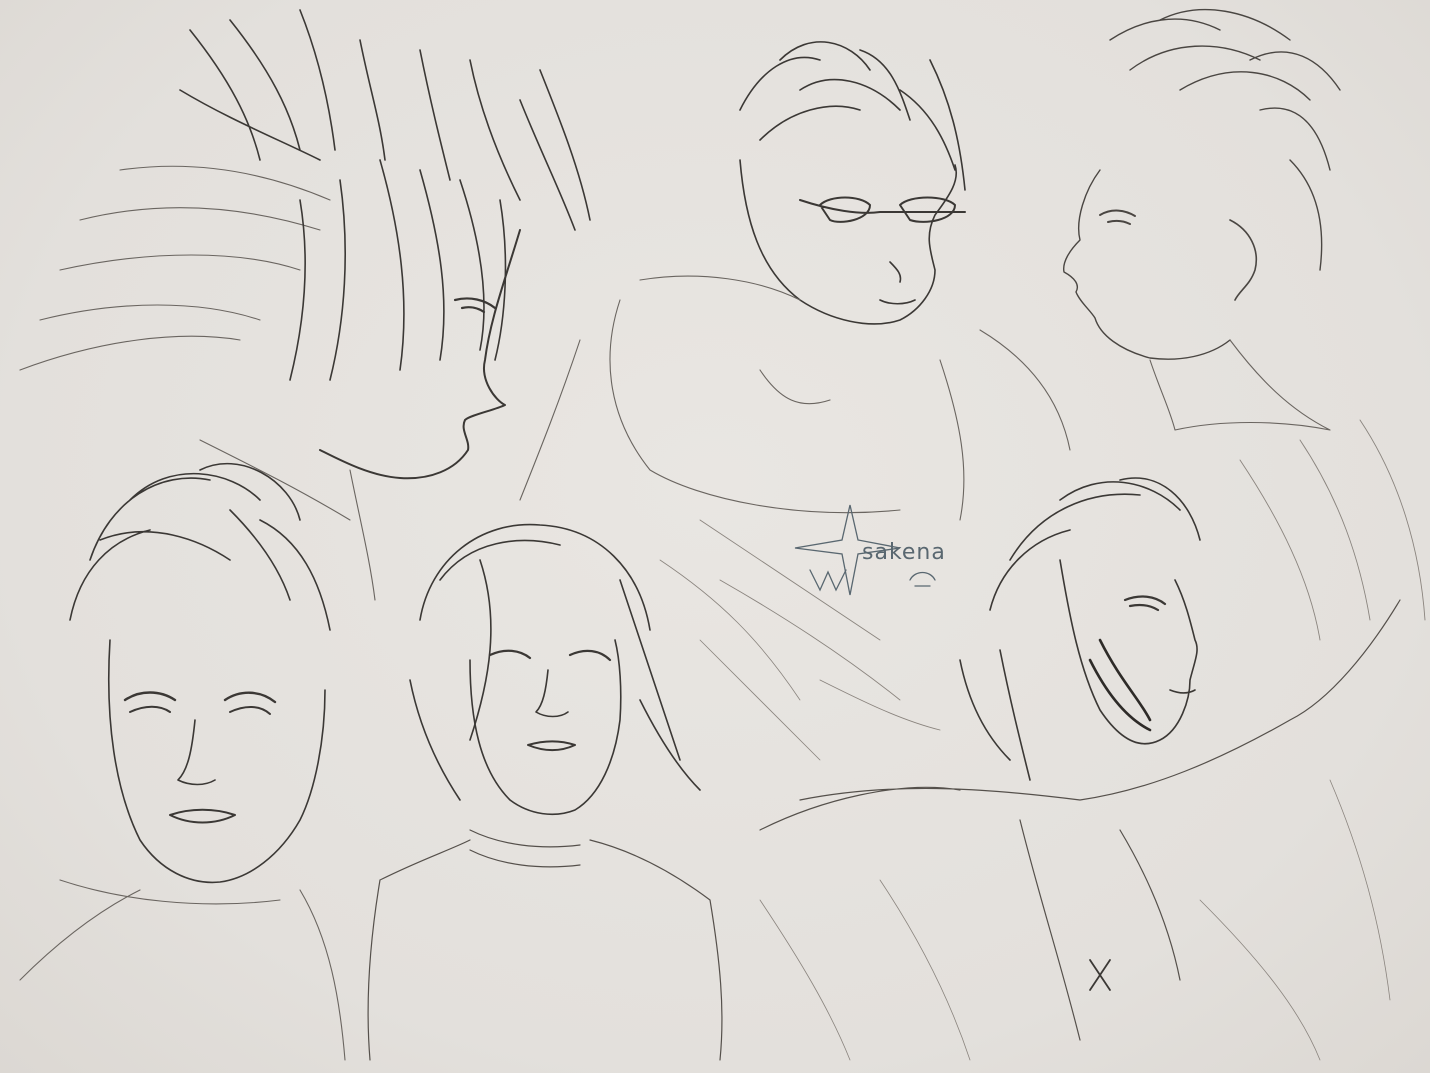 The width and height of the screenshot is (1430, 1073). Describe the element at coordinates (545, 792) in the screenshot. I see `head-front-short-hair` at that location.